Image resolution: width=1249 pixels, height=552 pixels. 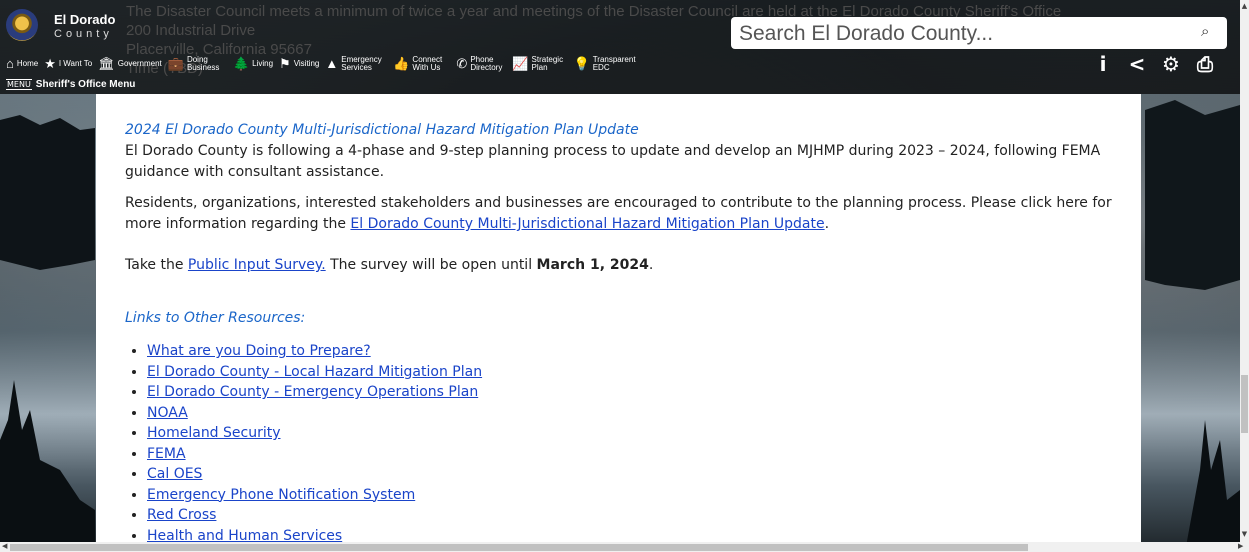 What do you see at coordinates (83, 34) in the screenshot?
I see `brand-subtitle: County` at bounding box center [83, 34].